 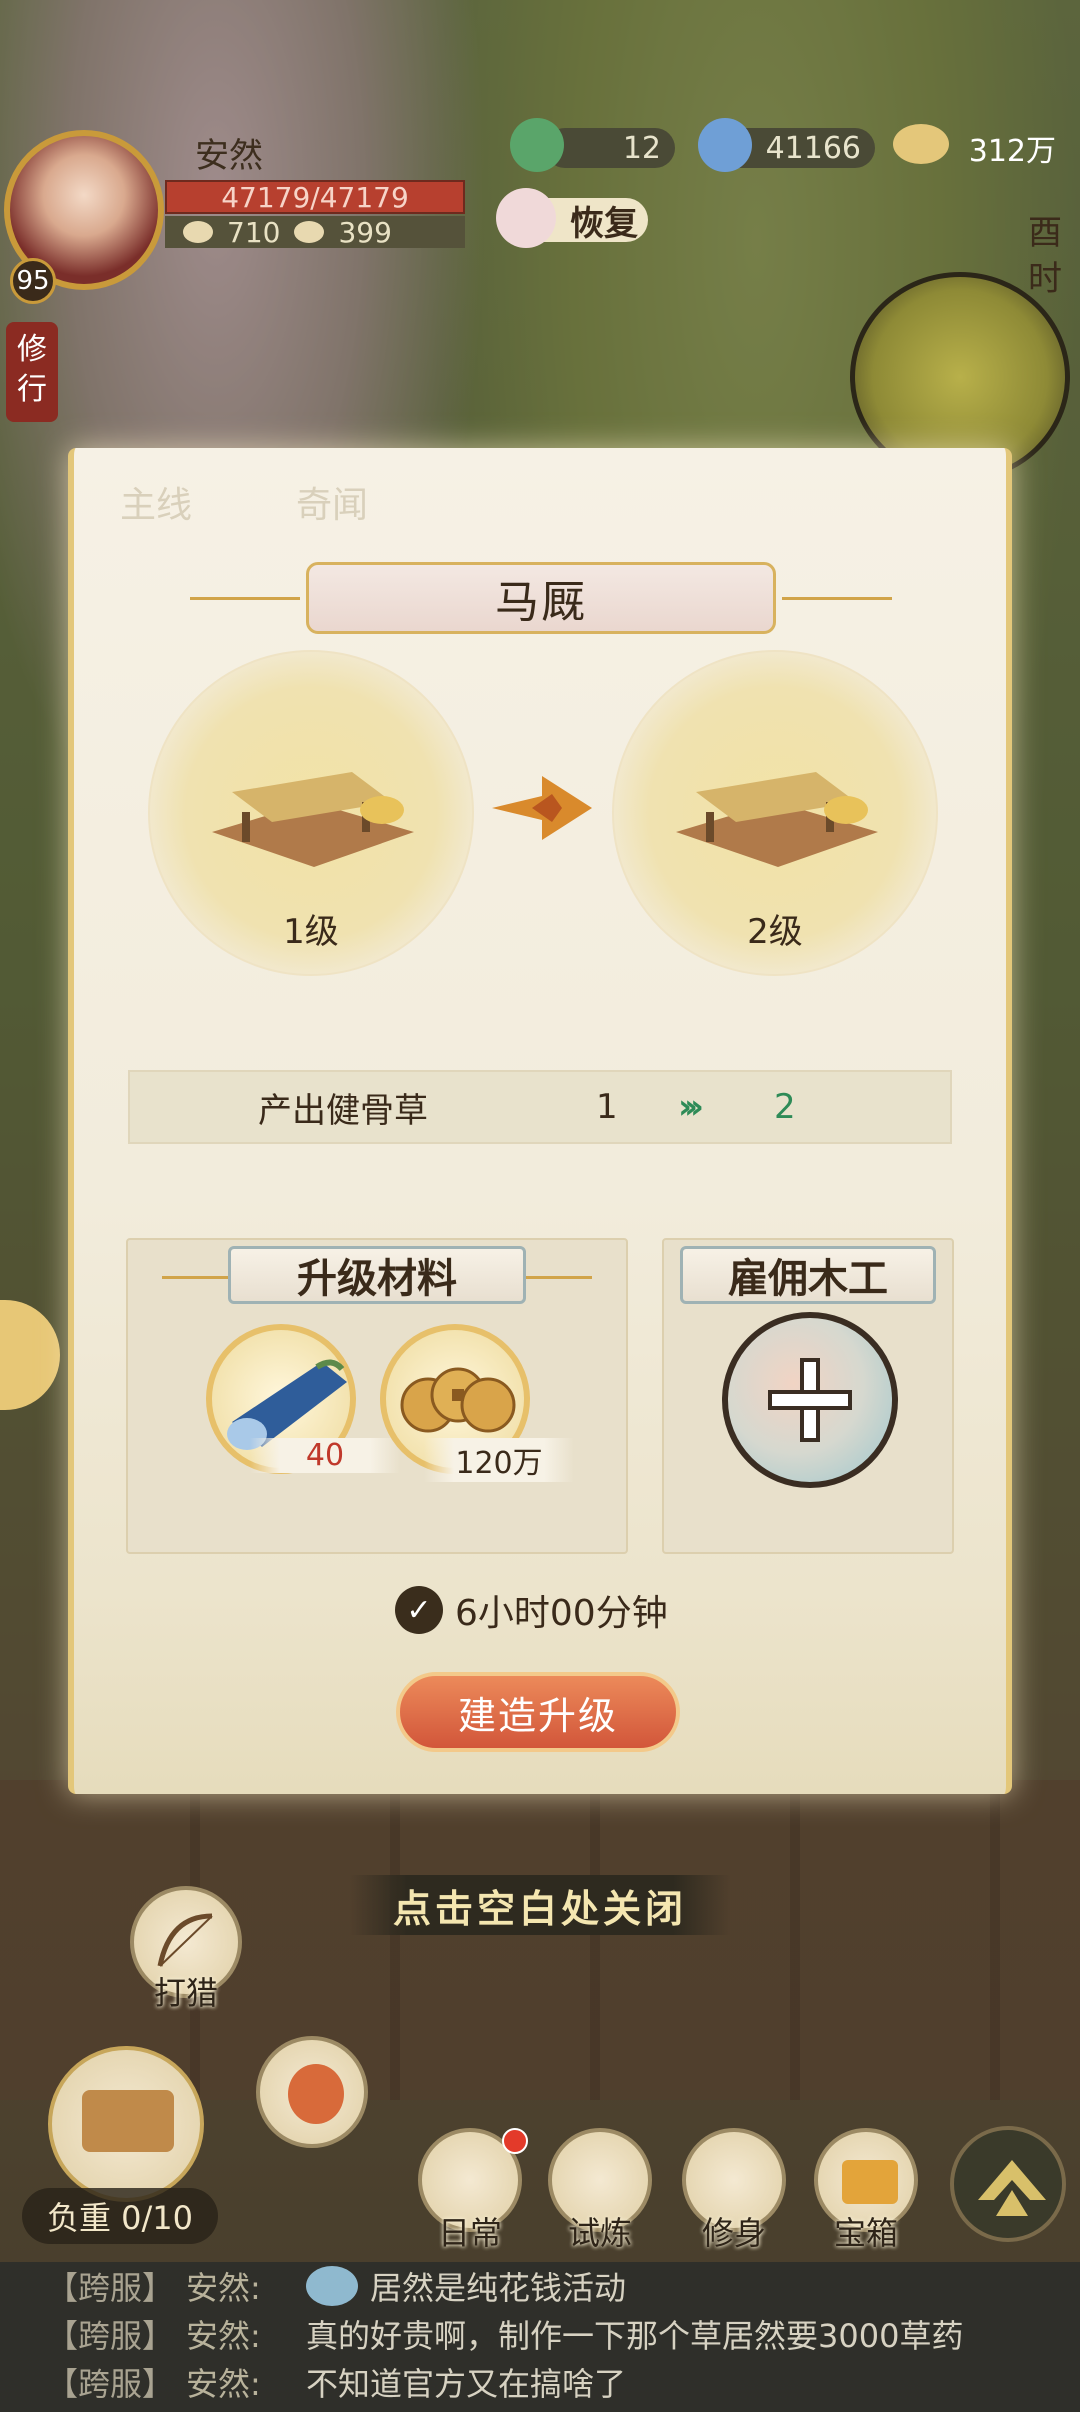 What do you see at coordinates (229, 156) in the screenshot?
I see `player-name: 安然` at bounding box center [229, 156].